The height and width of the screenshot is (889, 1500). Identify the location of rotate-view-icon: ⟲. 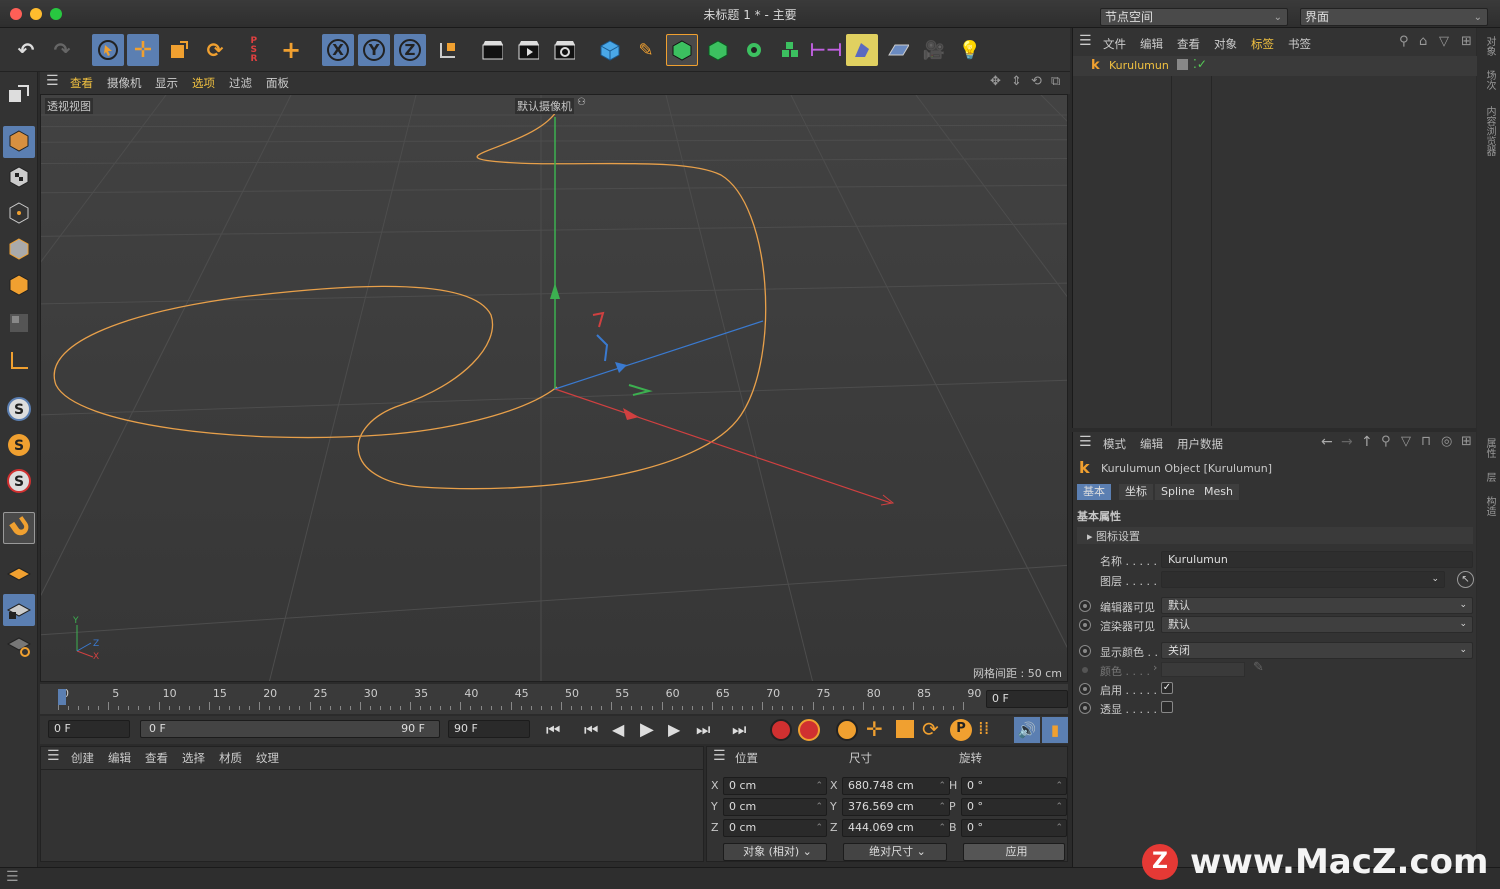
(1036, 81).